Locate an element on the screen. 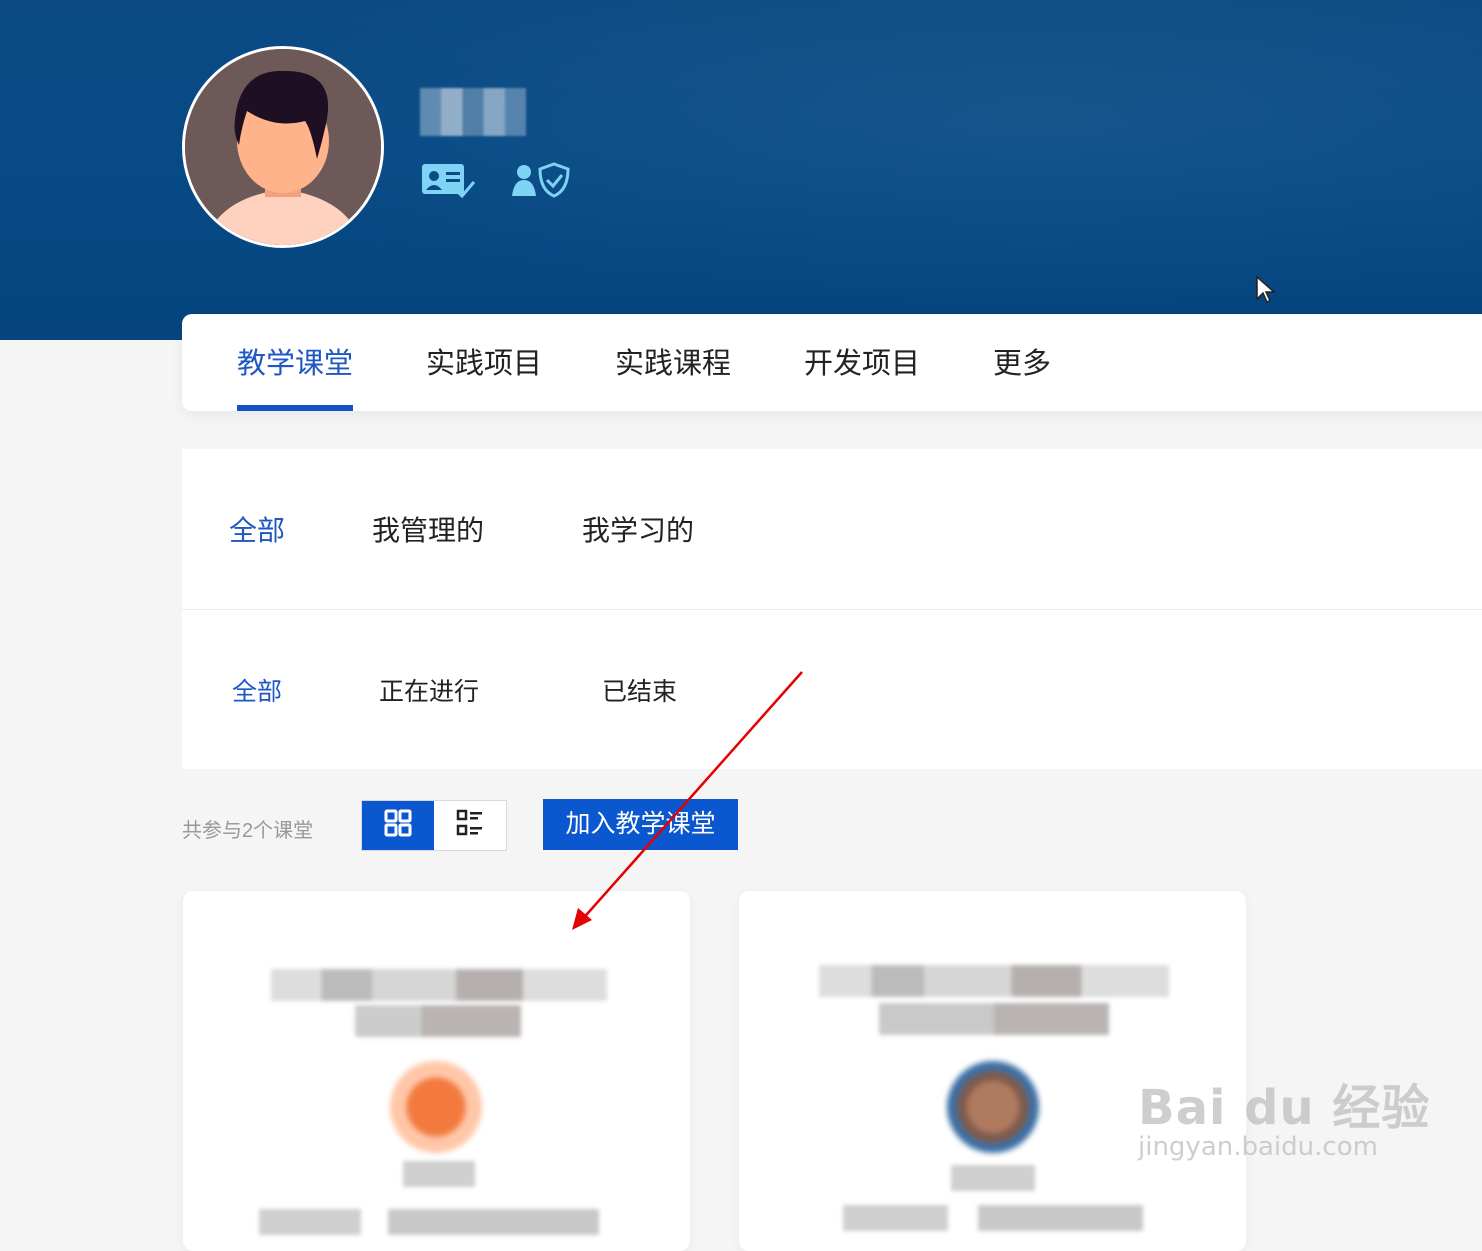 This screenshot has height=1251, width=1482. grid-view-icon is located at coordinates (398, 825).